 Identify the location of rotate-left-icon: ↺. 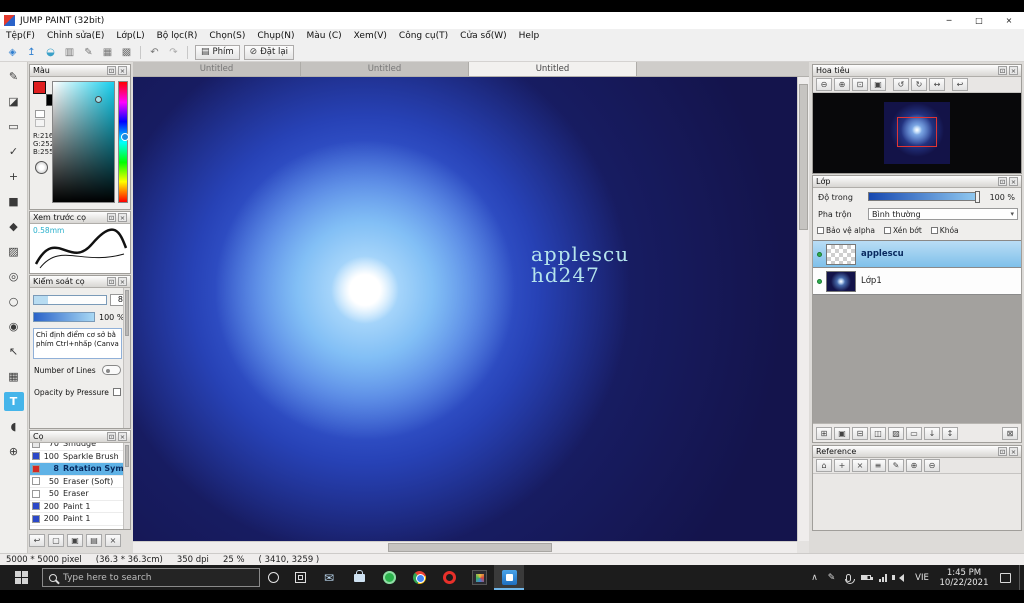
(901, 84).